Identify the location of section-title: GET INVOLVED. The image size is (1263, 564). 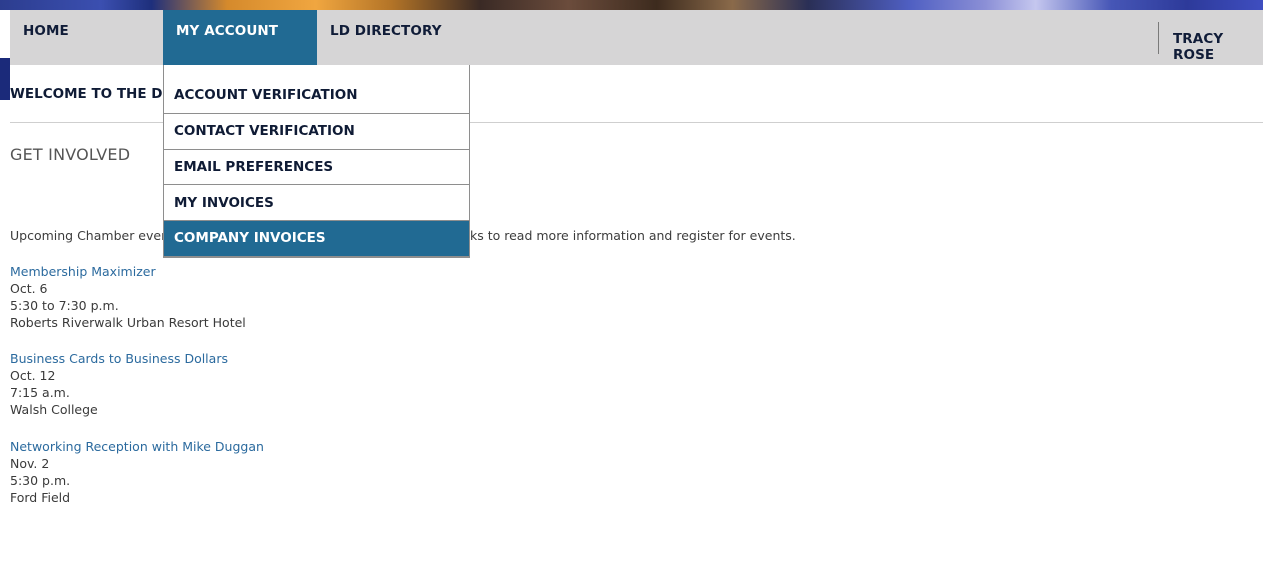
(70, 154).